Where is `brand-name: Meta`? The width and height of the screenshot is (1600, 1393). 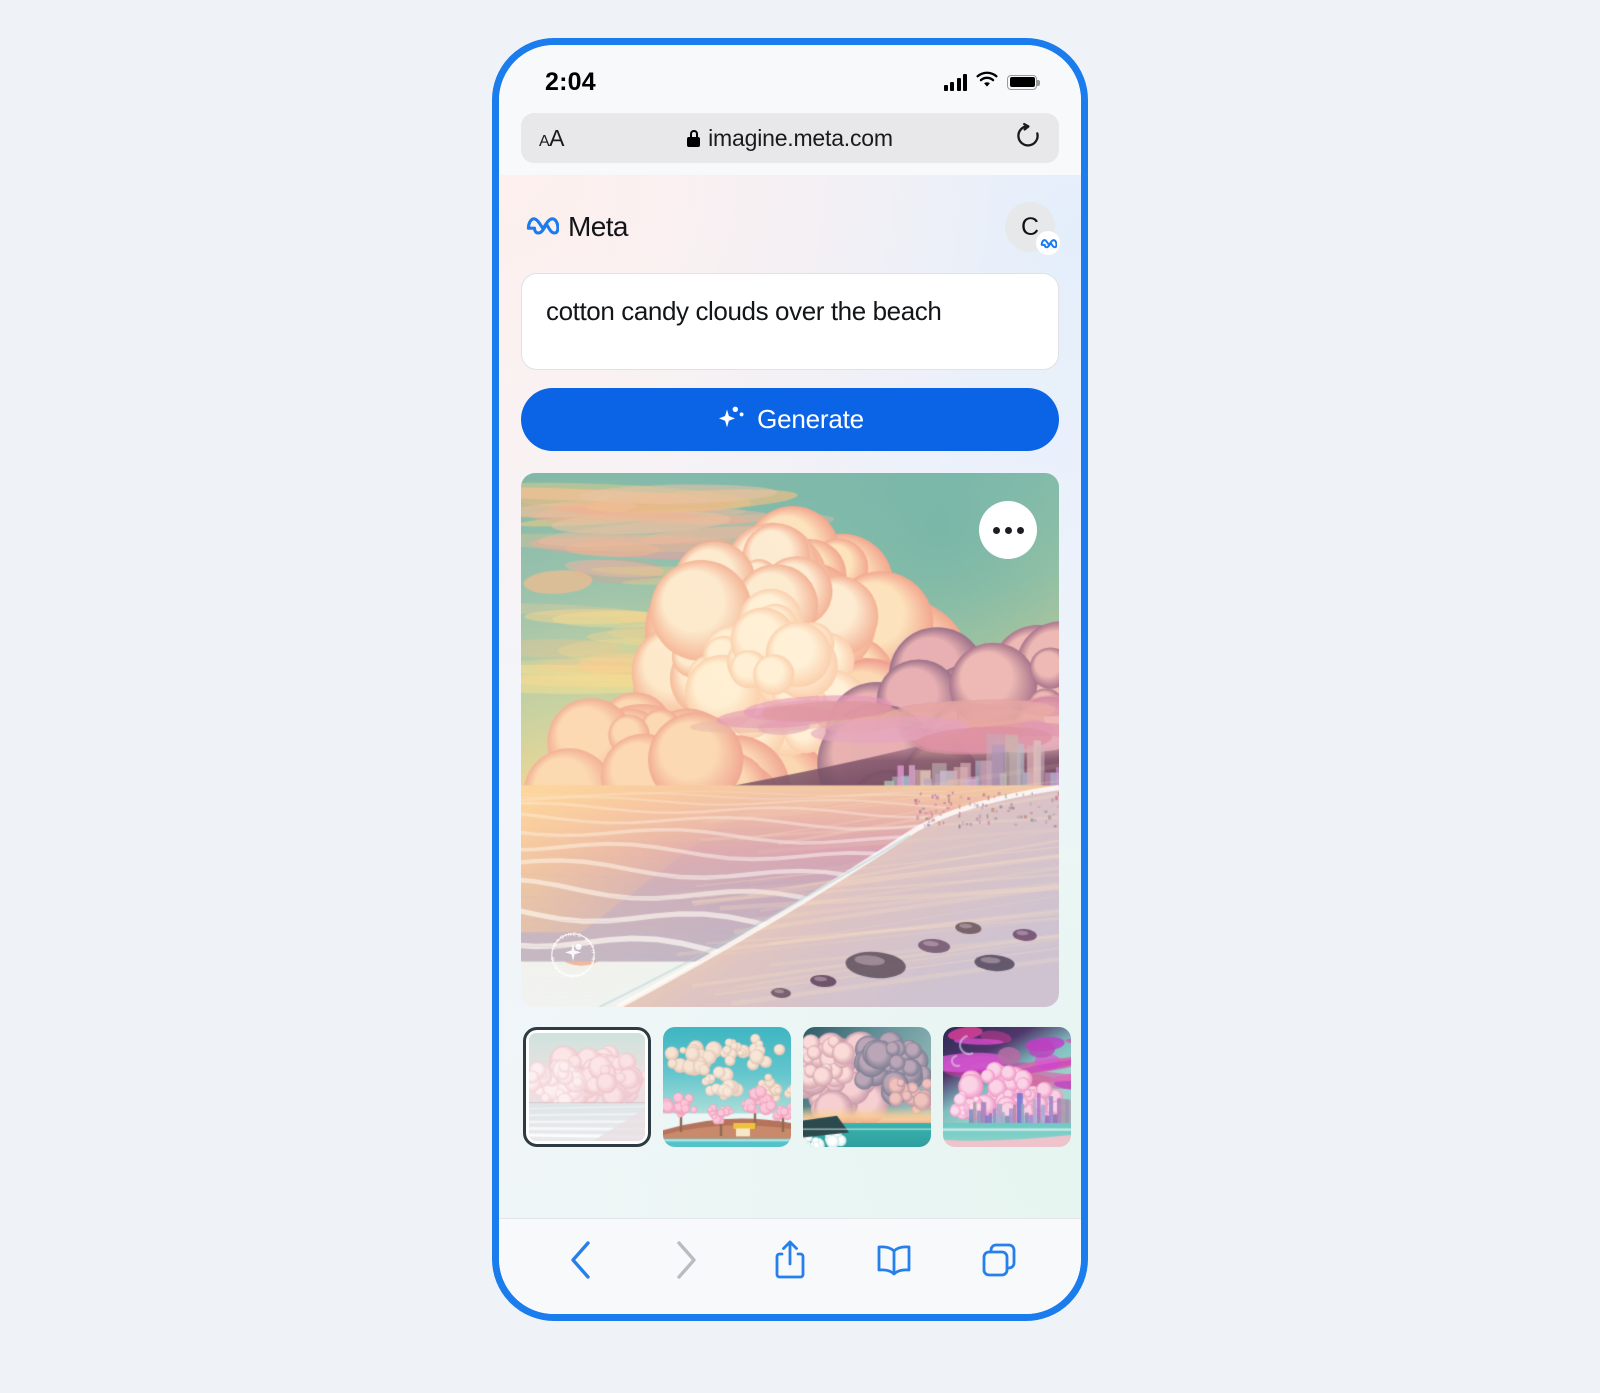
brand-name: Meta is located at coordinates (598, 226).